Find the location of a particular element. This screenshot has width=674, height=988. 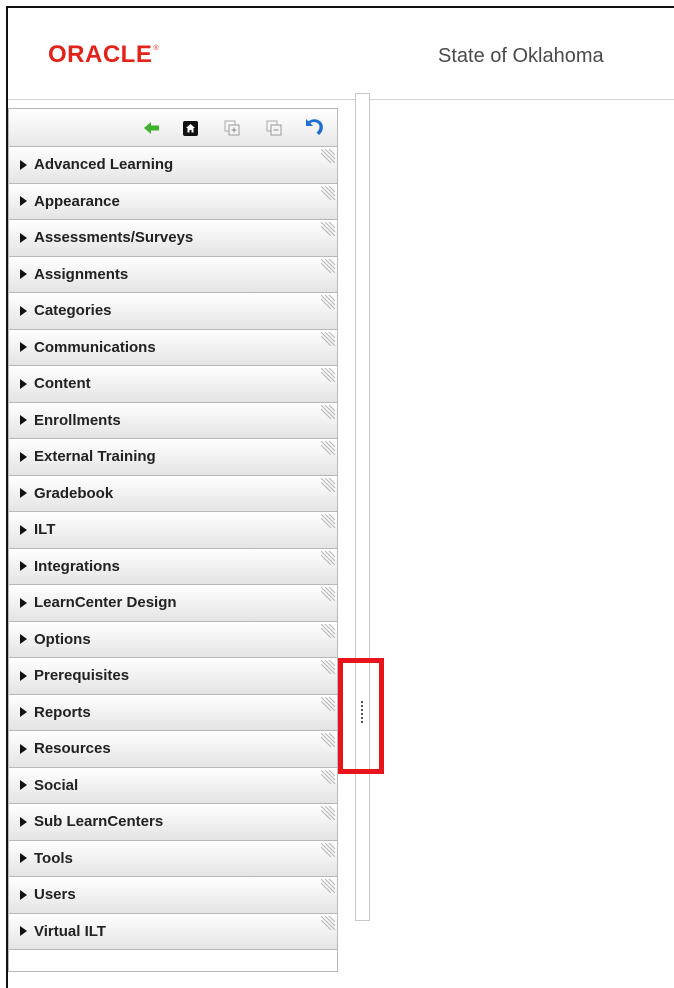

nav-item-integrations: Integrations is located at coordinates (173, 566).